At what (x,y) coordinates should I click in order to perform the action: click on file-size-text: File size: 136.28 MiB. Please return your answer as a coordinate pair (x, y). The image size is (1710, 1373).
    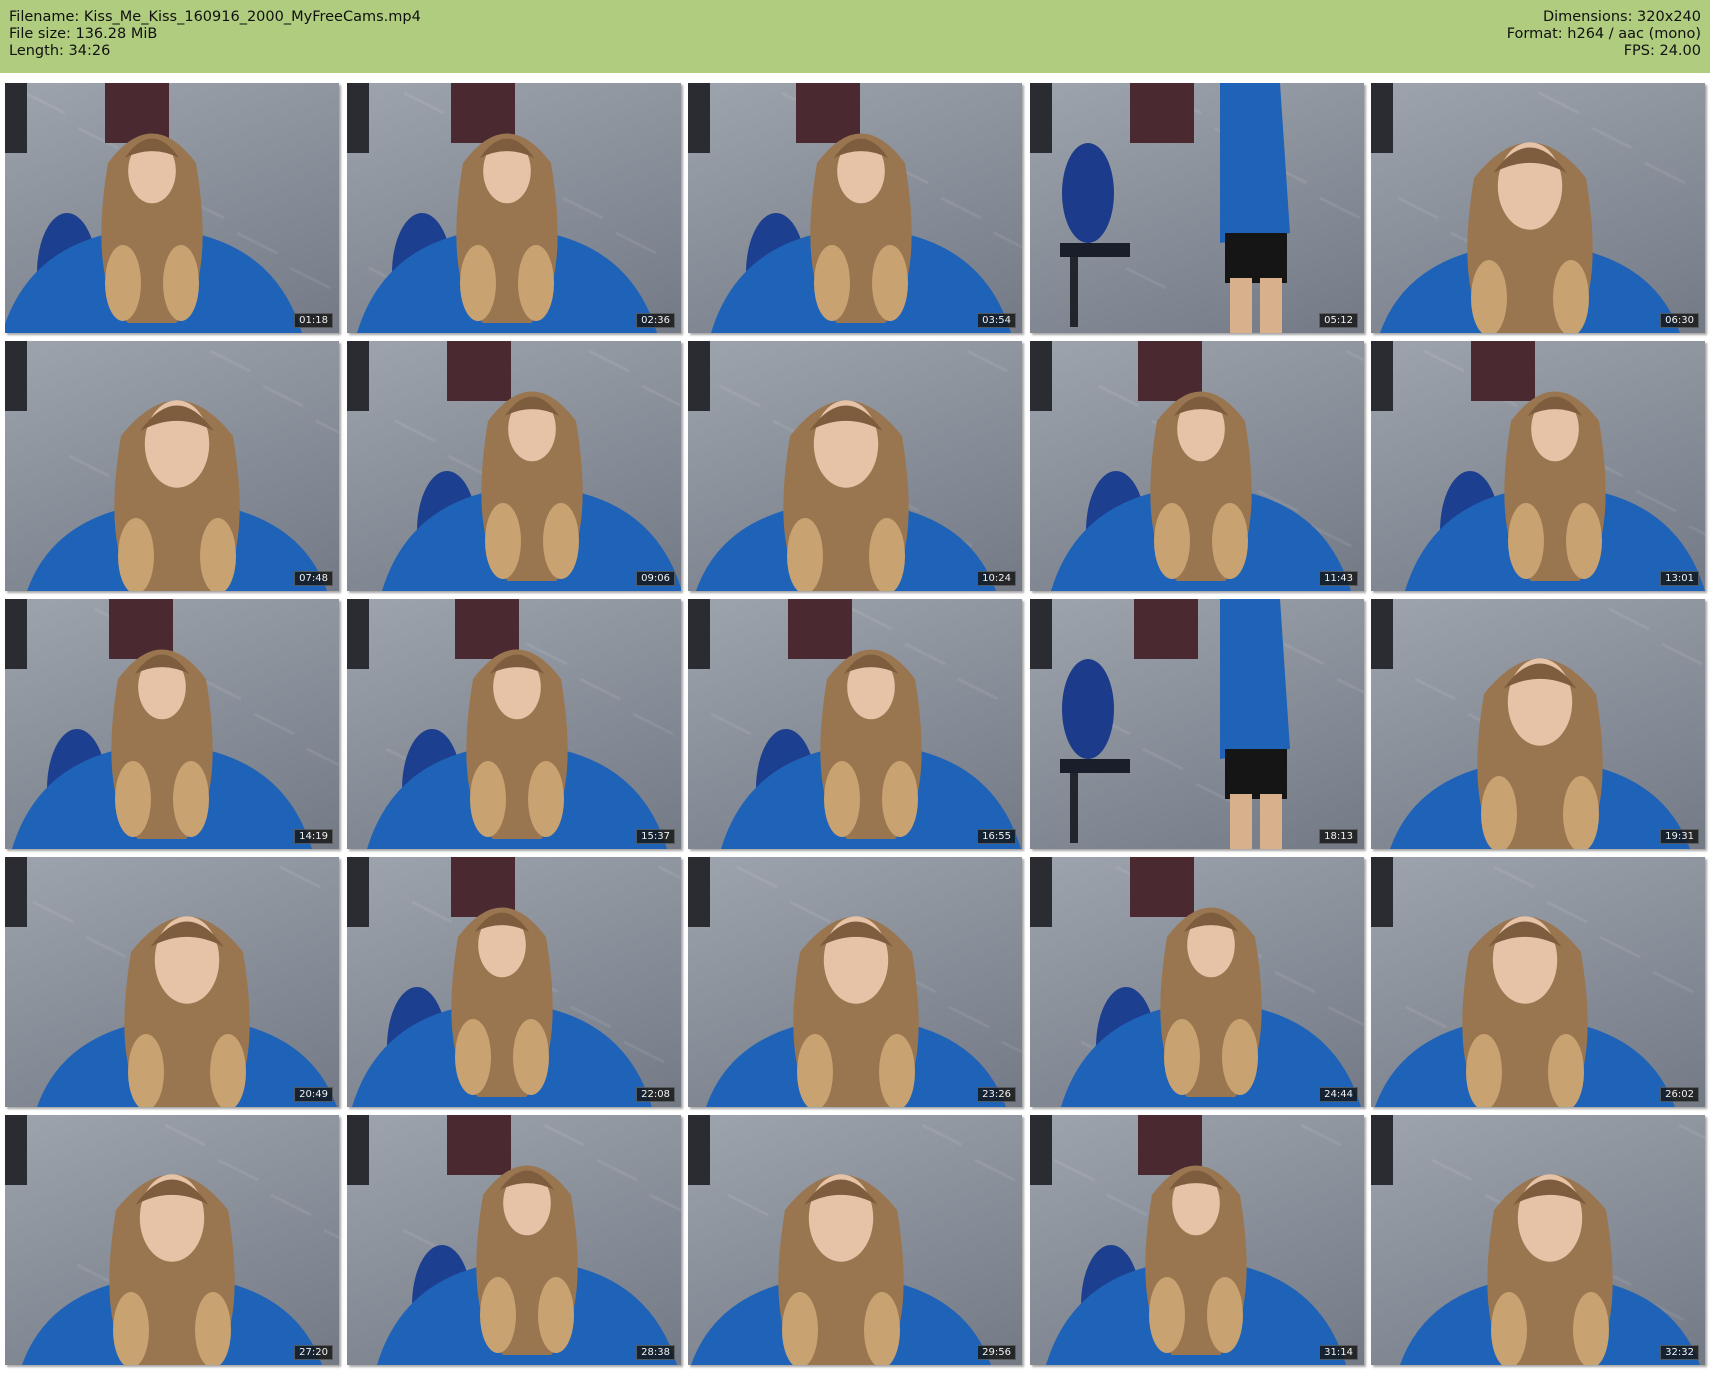
    Looking at the image, I should click on (83, 34).